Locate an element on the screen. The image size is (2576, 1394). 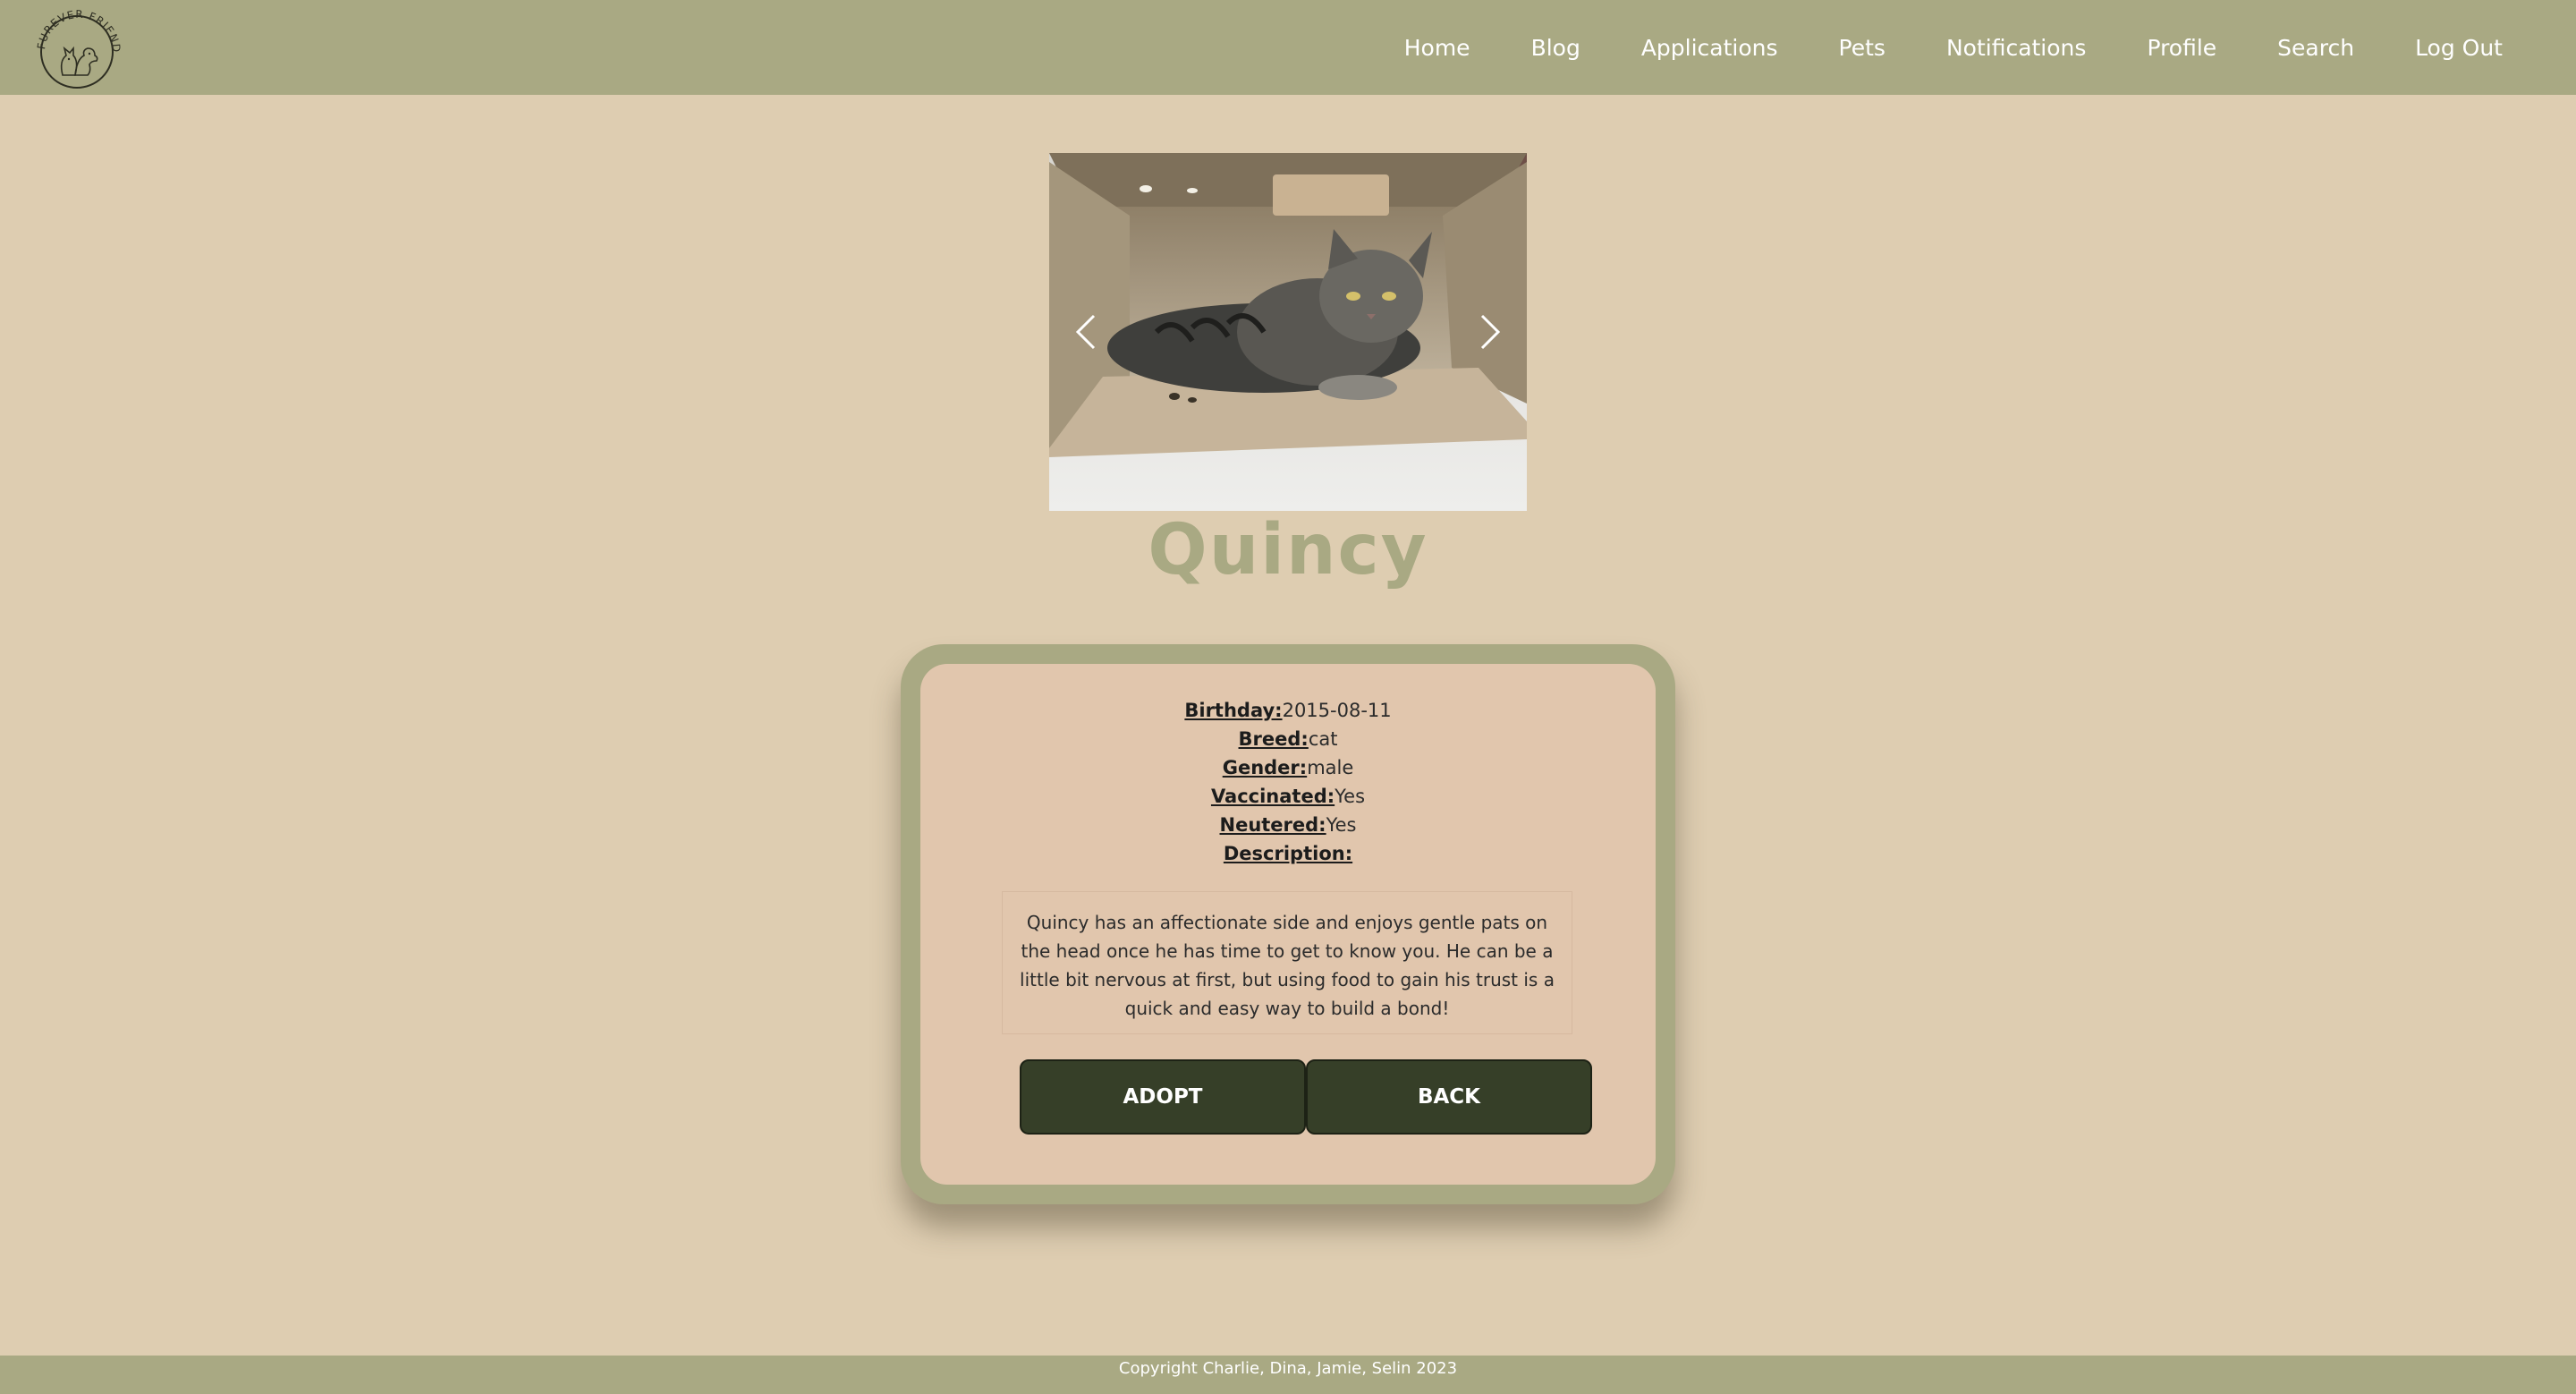
nav-pets-link: Pets is located at coordinates (1862, 48).